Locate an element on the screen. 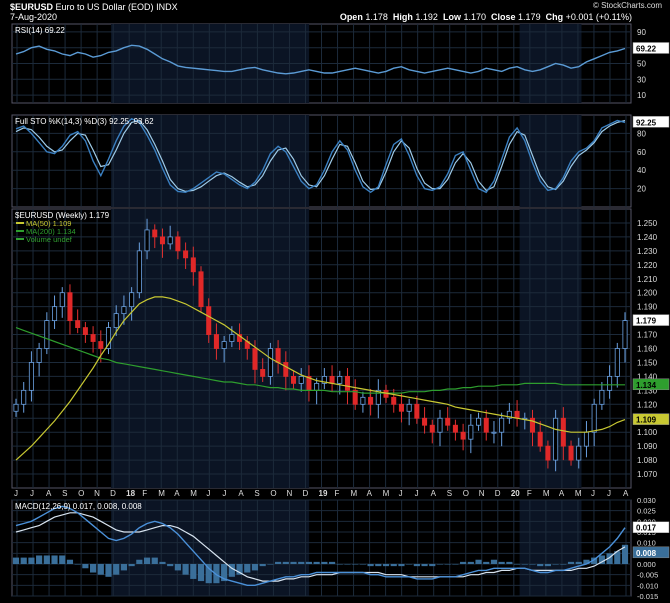 The image size is (670, 603). y-tick-label: 0.010 is located at coordinates (646, 543).